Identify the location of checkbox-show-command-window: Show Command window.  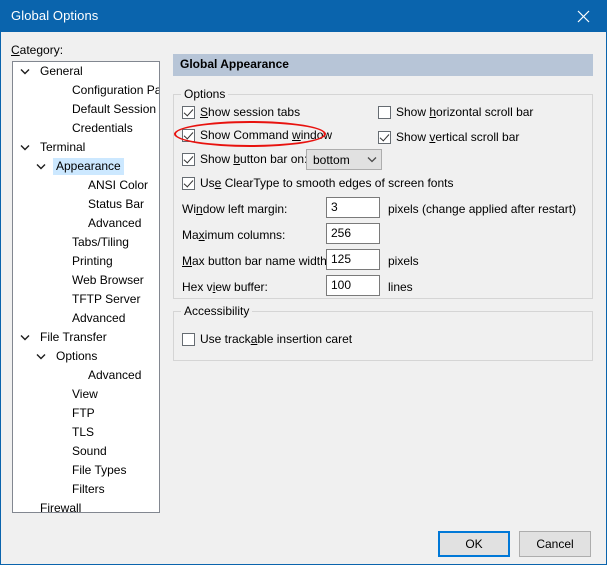
(257, 135).